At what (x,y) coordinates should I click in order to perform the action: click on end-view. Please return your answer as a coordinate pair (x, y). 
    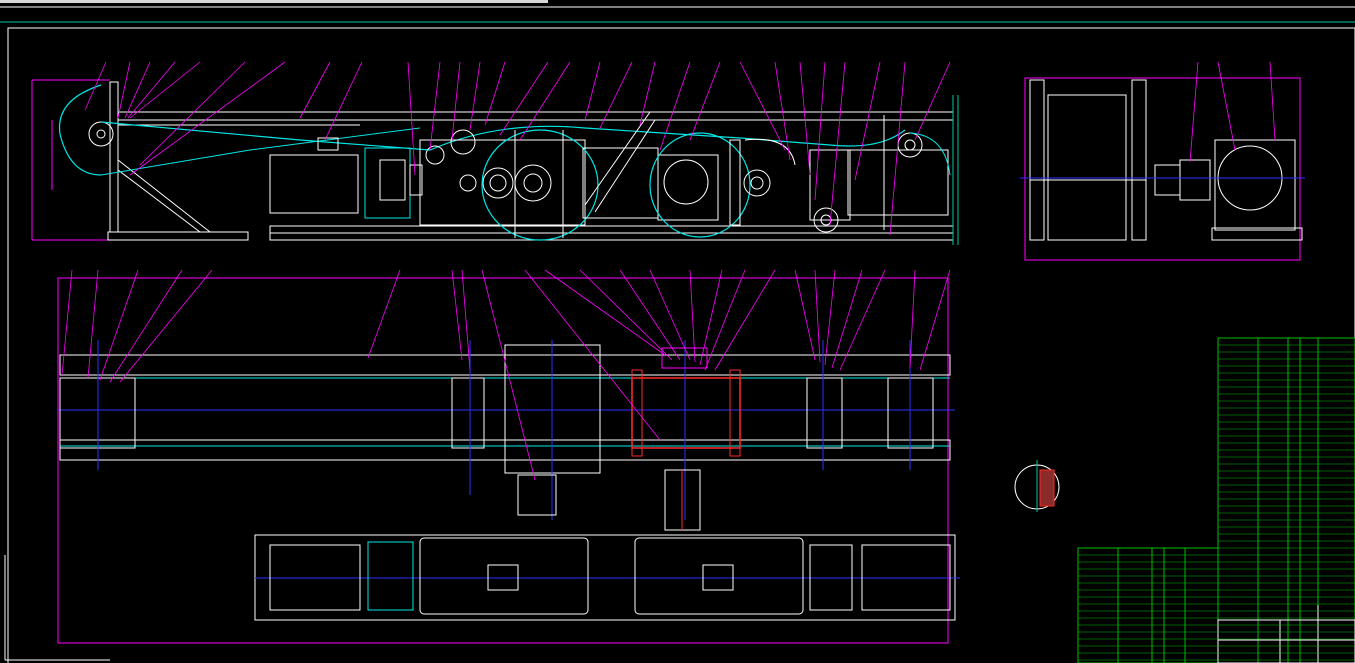
    Looking at the image, I should click on (1162, 161).